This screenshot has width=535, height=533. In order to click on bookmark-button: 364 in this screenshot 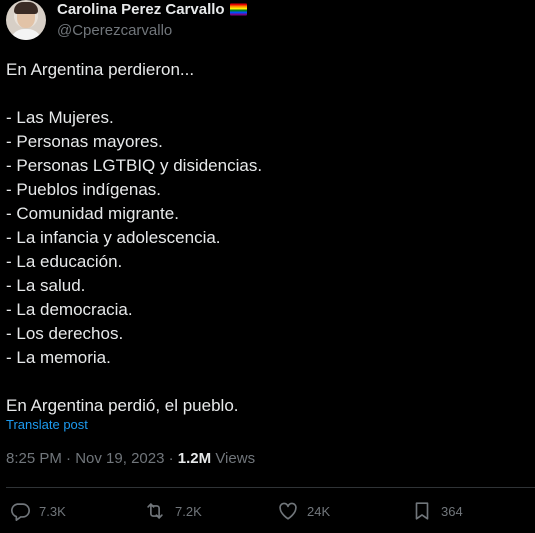, I will do `click(437, 511)`.